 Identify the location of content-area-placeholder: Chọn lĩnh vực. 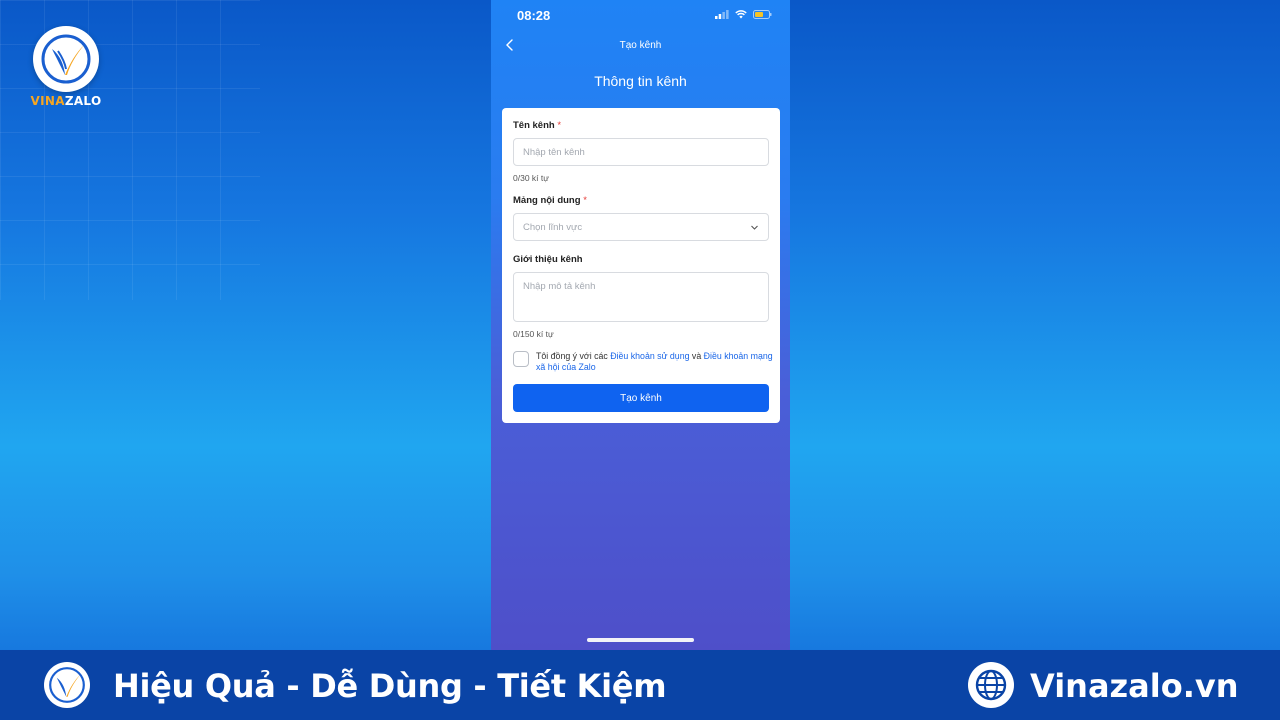
(553, 227).